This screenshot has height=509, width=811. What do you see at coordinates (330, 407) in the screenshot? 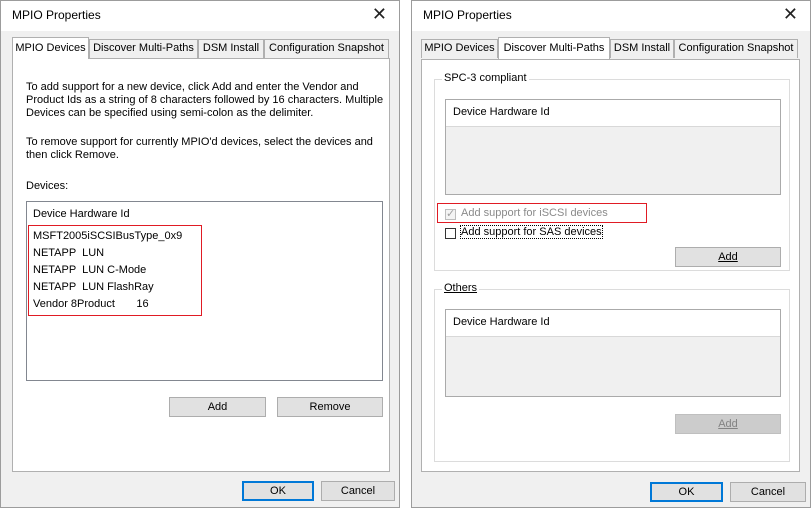
I see `remove-button: Remove` at bounding box center [330, 407].